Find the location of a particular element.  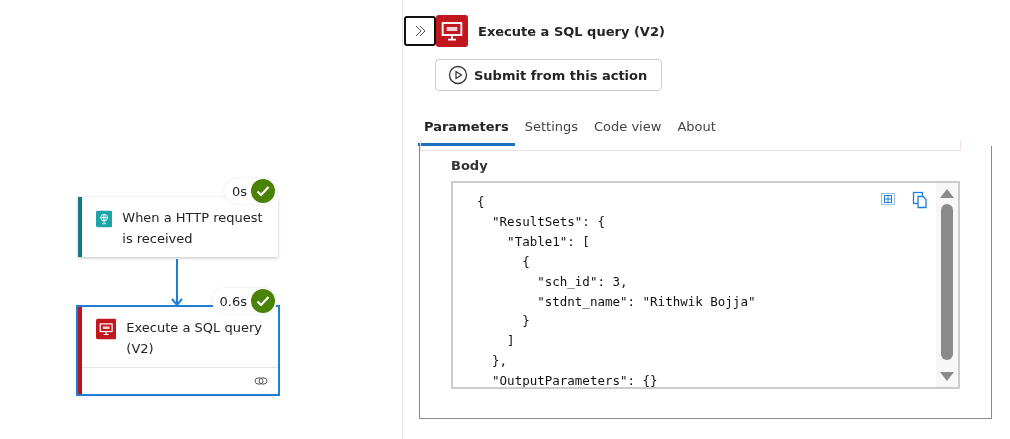

duration-text: 0s is located at coordinates (239, 191).